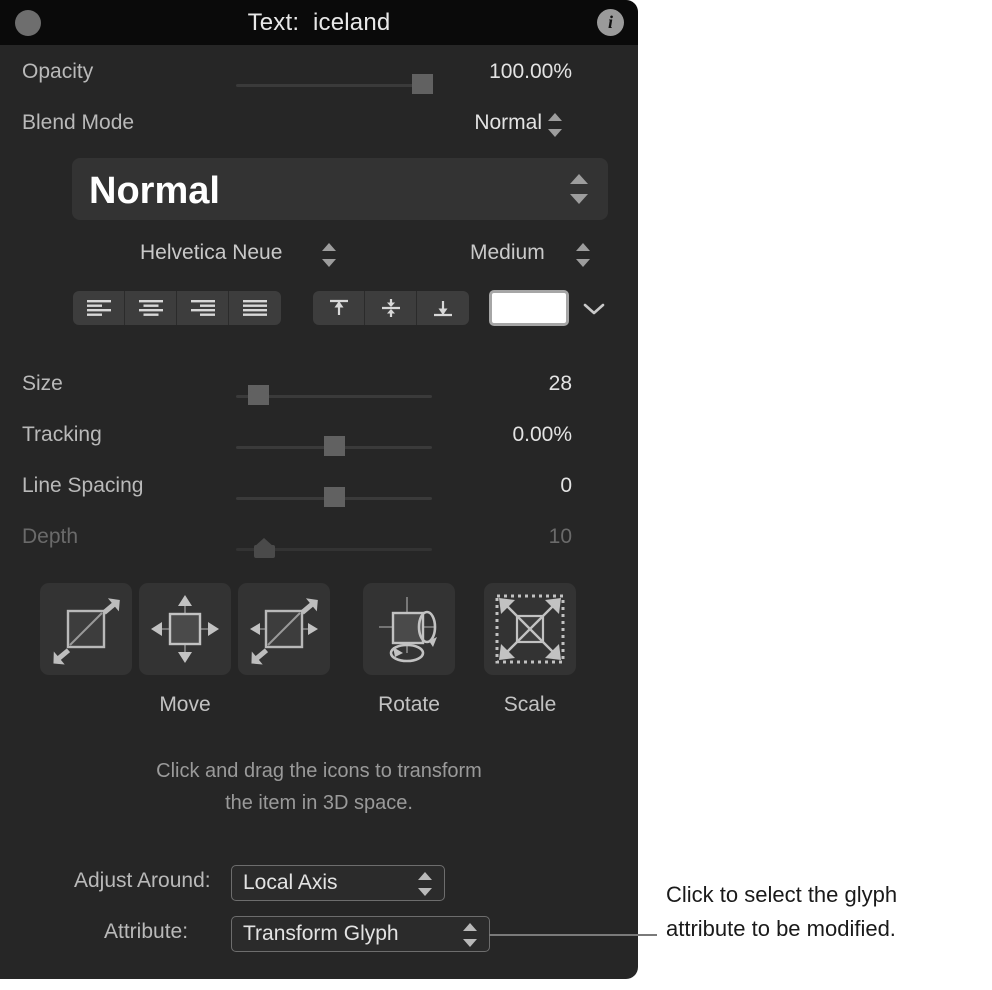  What do you see at coordinates (594, 309) in the screenshot?
I see `chevron-down-icon` at bounding box center [594, 309].